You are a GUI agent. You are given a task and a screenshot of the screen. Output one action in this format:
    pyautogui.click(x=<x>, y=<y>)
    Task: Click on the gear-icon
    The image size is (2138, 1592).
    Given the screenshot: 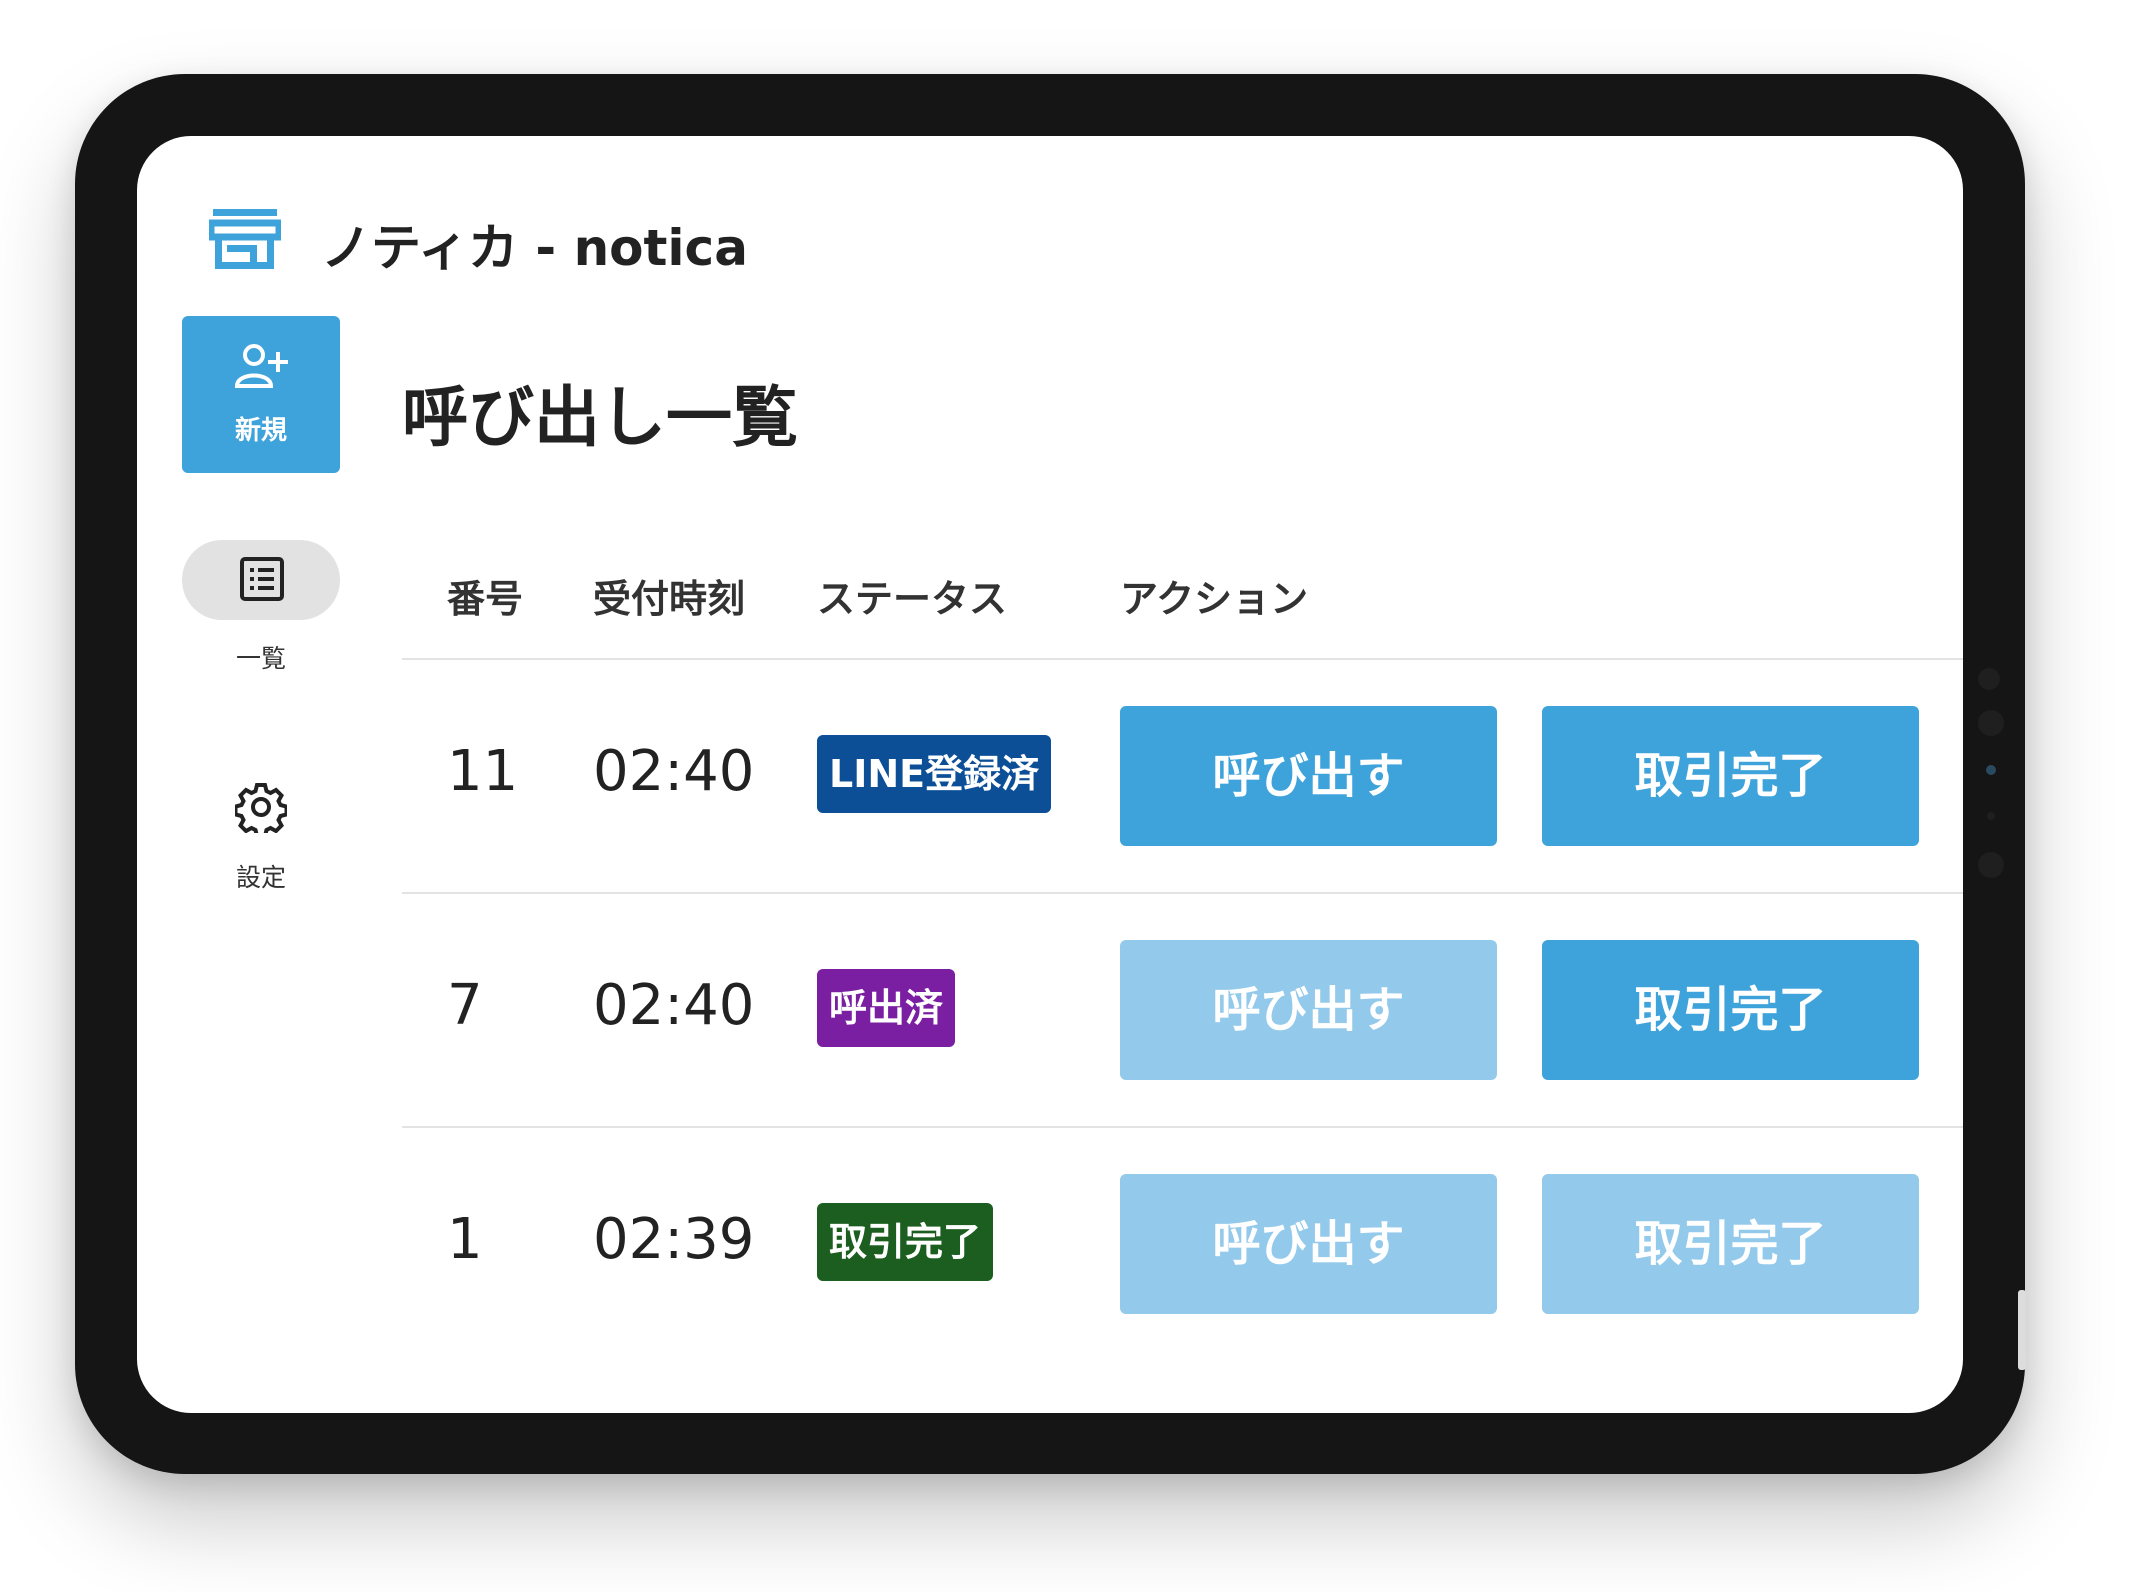 What is the action you would take?
    pyautogui.click(x=261, y=807)
    